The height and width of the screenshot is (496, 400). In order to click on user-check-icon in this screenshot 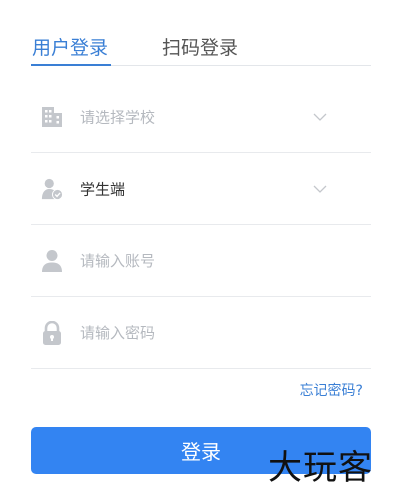, I will do `click(52, 189)`.